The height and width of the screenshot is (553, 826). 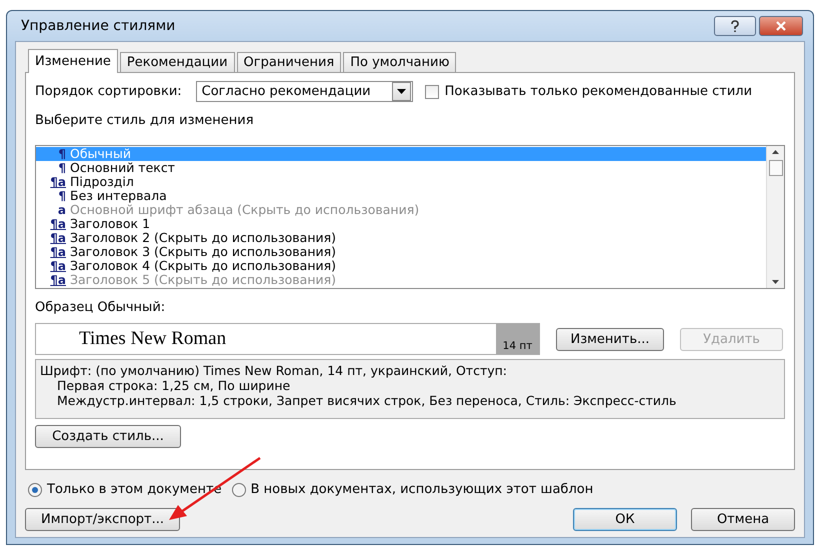 What do you see at coordinates (598, 91) in the screenshot?
I see `checkbox-label: Показывать только рекомендованные стили` at bounding box center [598, 91].